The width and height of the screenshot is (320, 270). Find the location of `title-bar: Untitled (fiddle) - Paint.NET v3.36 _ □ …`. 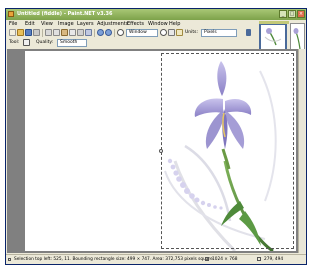

title-bar: Untitled (fiddle) - Paint.NET v3.36 _ □ … is located at coordinates (156, 14).